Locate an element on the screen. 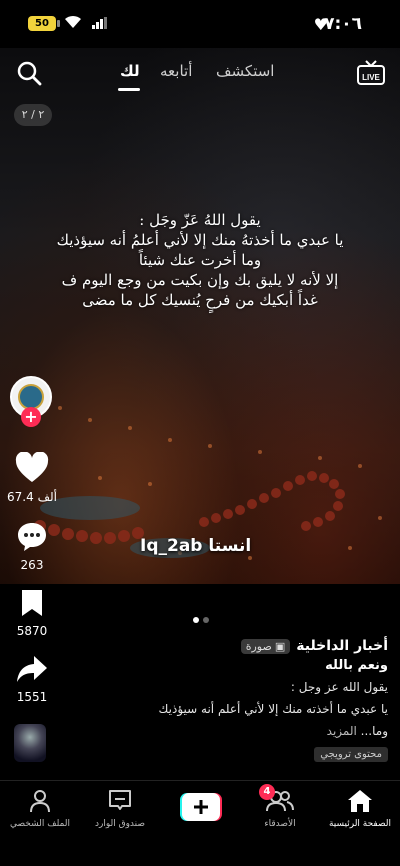 Image resolution: width=400 pixels, height=866 pixels. caption-line: يقول الله عز وجل : is located at coordinates (339, 687).